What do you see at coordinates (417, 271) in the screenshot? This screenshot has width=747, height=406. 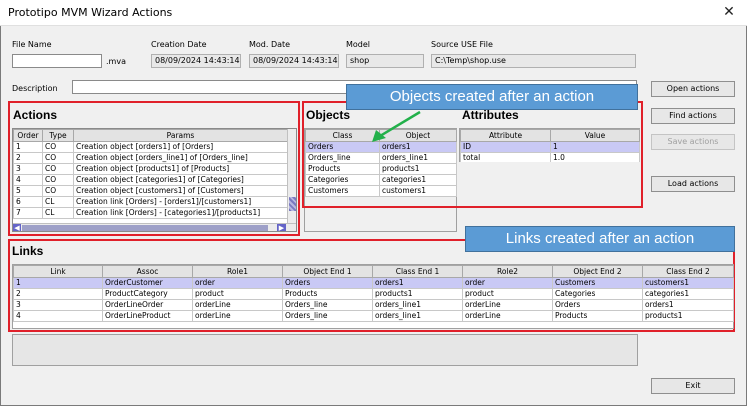 I see `links-col-class-end-1: Class End 1` at bounding box center [417, 271].